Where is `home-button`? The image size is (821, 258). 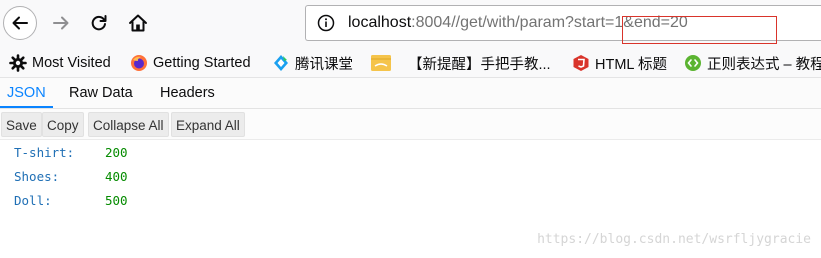 home-button is located at coordinates (138, 23).